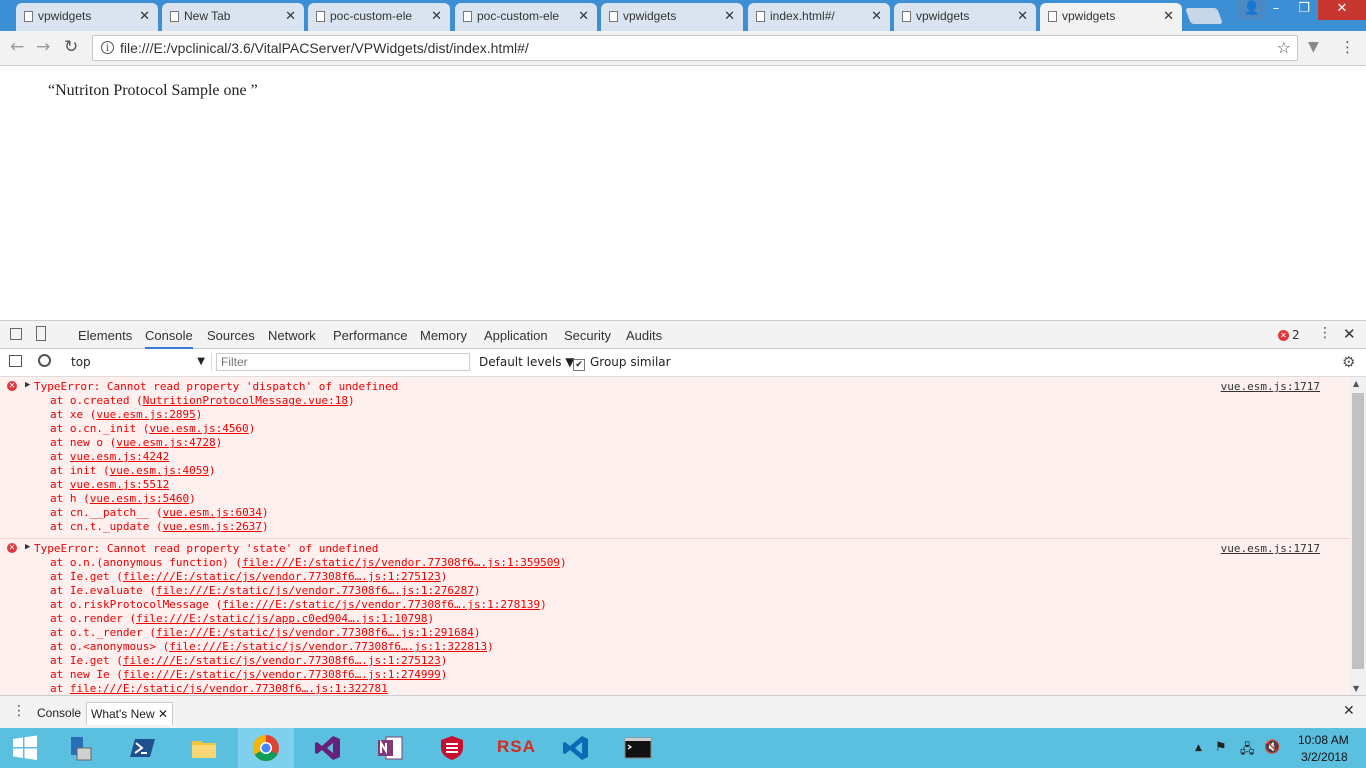 This screenshot has width=1366, height=768. Describe the element at coordinates (514, 748) in the screenshot. I see `taskbar-rsa: RSA` at that location.